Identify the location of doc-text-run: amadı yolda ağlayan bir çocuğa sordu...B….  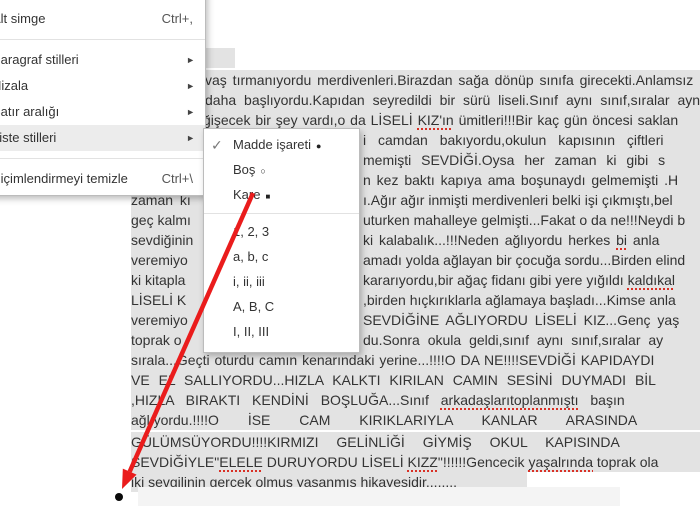
(524, 260).